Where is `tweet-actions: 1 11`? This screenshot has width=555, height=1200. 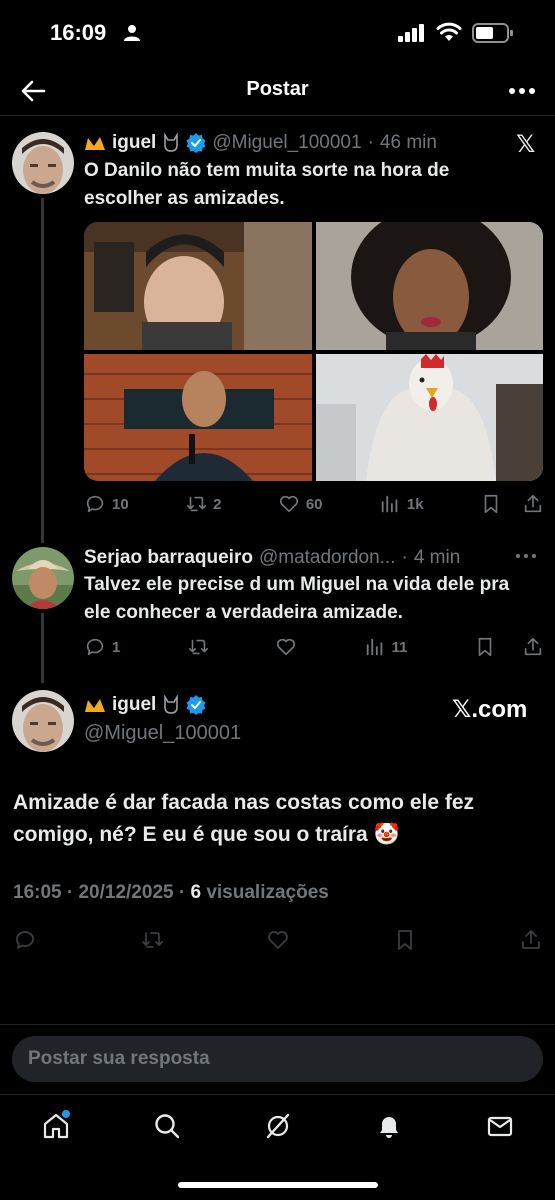 tweet-actions: 1 11 is located at coordinates (314, 647).